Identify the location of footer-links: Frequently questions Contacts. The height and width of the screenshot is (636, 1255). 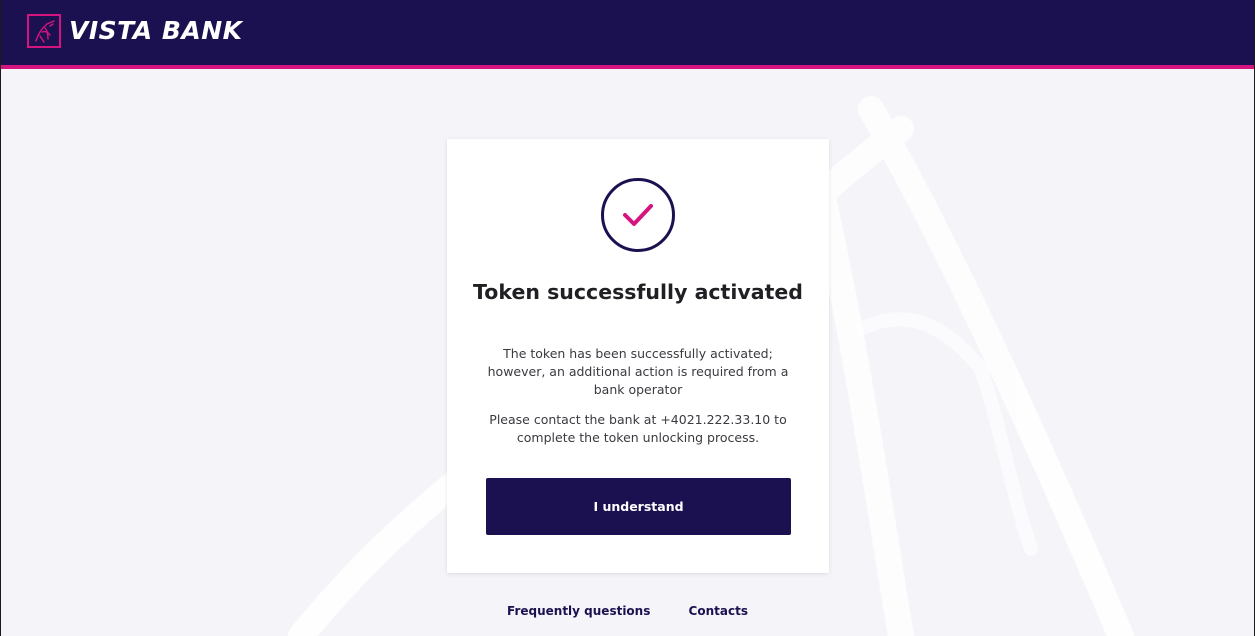
(627, 611).